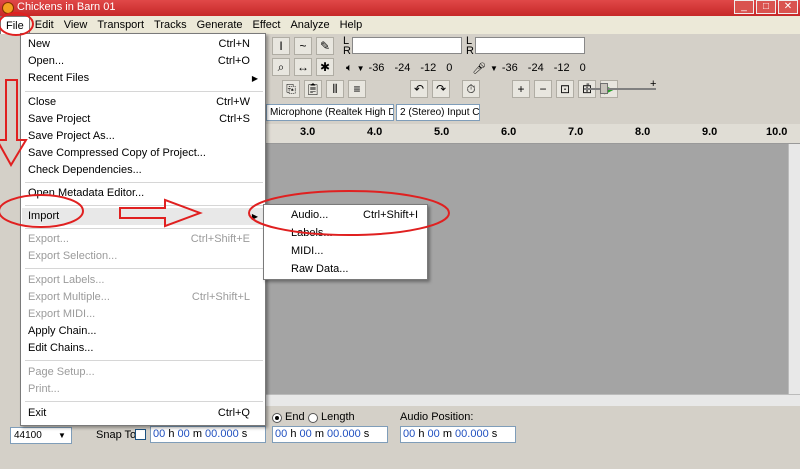 The height and width of the screenshot is (469, 800). What do you see at coordinates (419, 89) in the screenshot?
I see `undo-icon: ↶` at bounding box center [419, 89].